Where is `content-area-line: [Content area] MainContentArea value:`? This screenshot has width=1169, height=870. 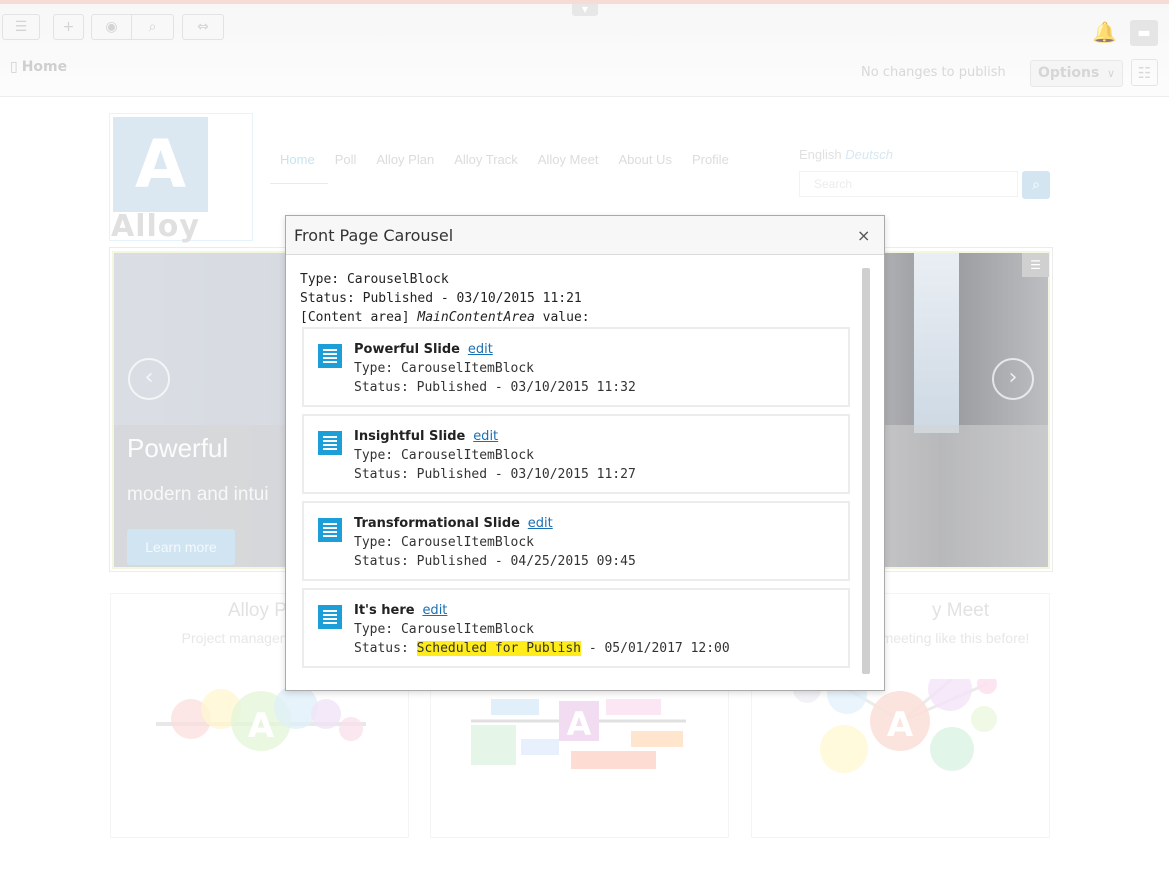 content-area-line: [Content area] MainContentArea value: is located at coordinates (580, 317).